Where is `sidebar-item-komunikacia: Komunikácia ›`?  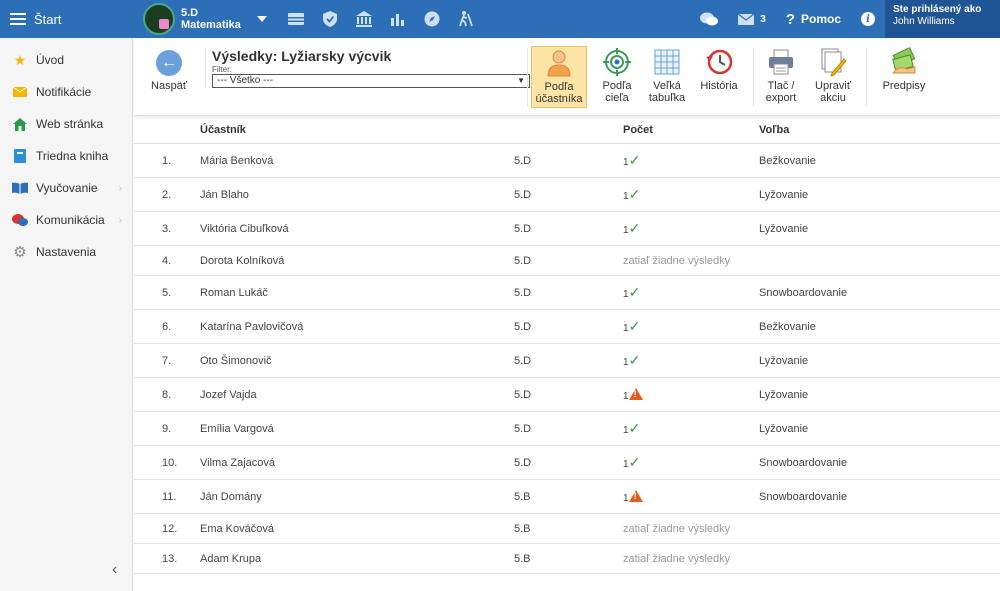
sidebar-item-komunikacia: Komunikácia › is located at coordinates (66, 220).